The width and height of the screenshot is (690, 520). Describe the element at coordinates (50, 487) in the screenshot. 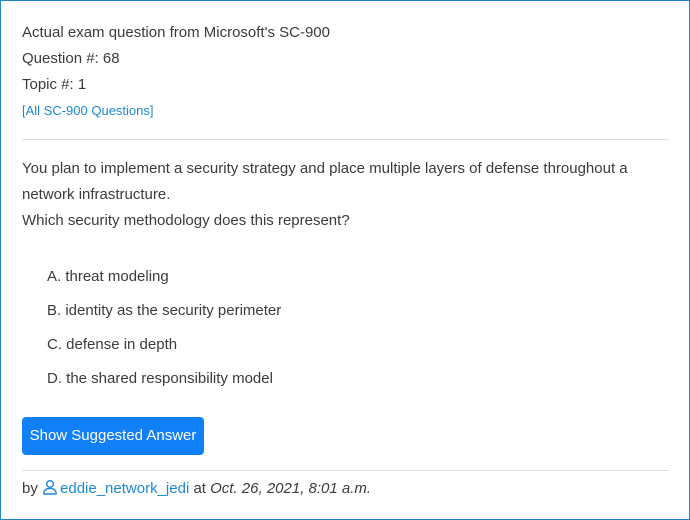

I see `user-icon` at that location.